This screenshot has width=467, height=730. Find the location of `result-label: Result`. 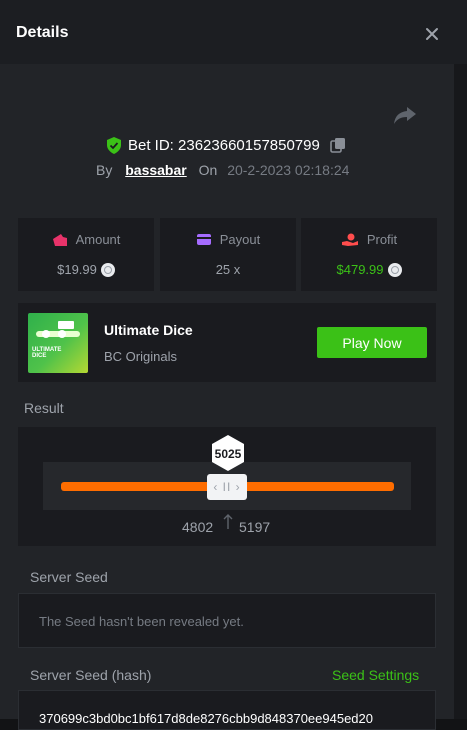

result-label: Result is located at coordinates (44, 408).